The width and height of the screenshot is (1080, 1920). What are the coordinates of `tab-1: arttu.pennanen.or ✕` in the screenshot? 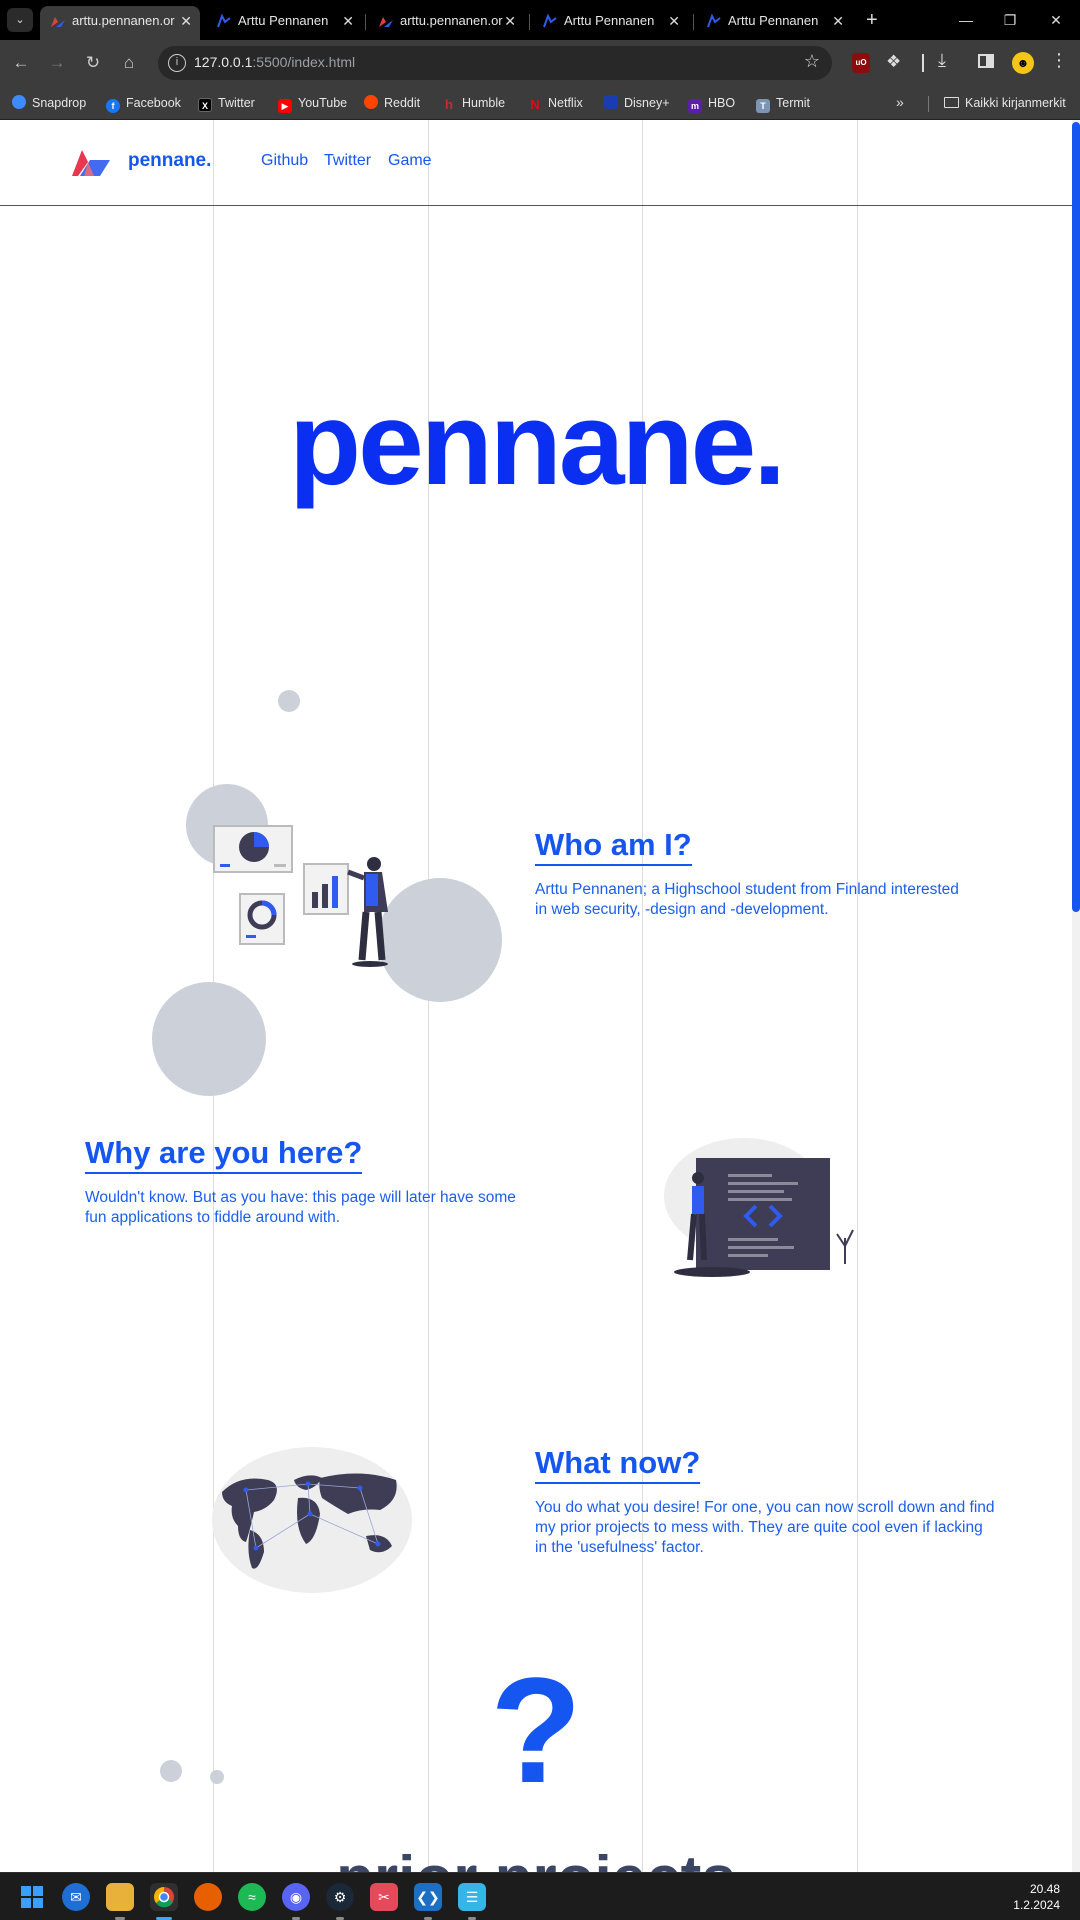 It's located at (120, 23).